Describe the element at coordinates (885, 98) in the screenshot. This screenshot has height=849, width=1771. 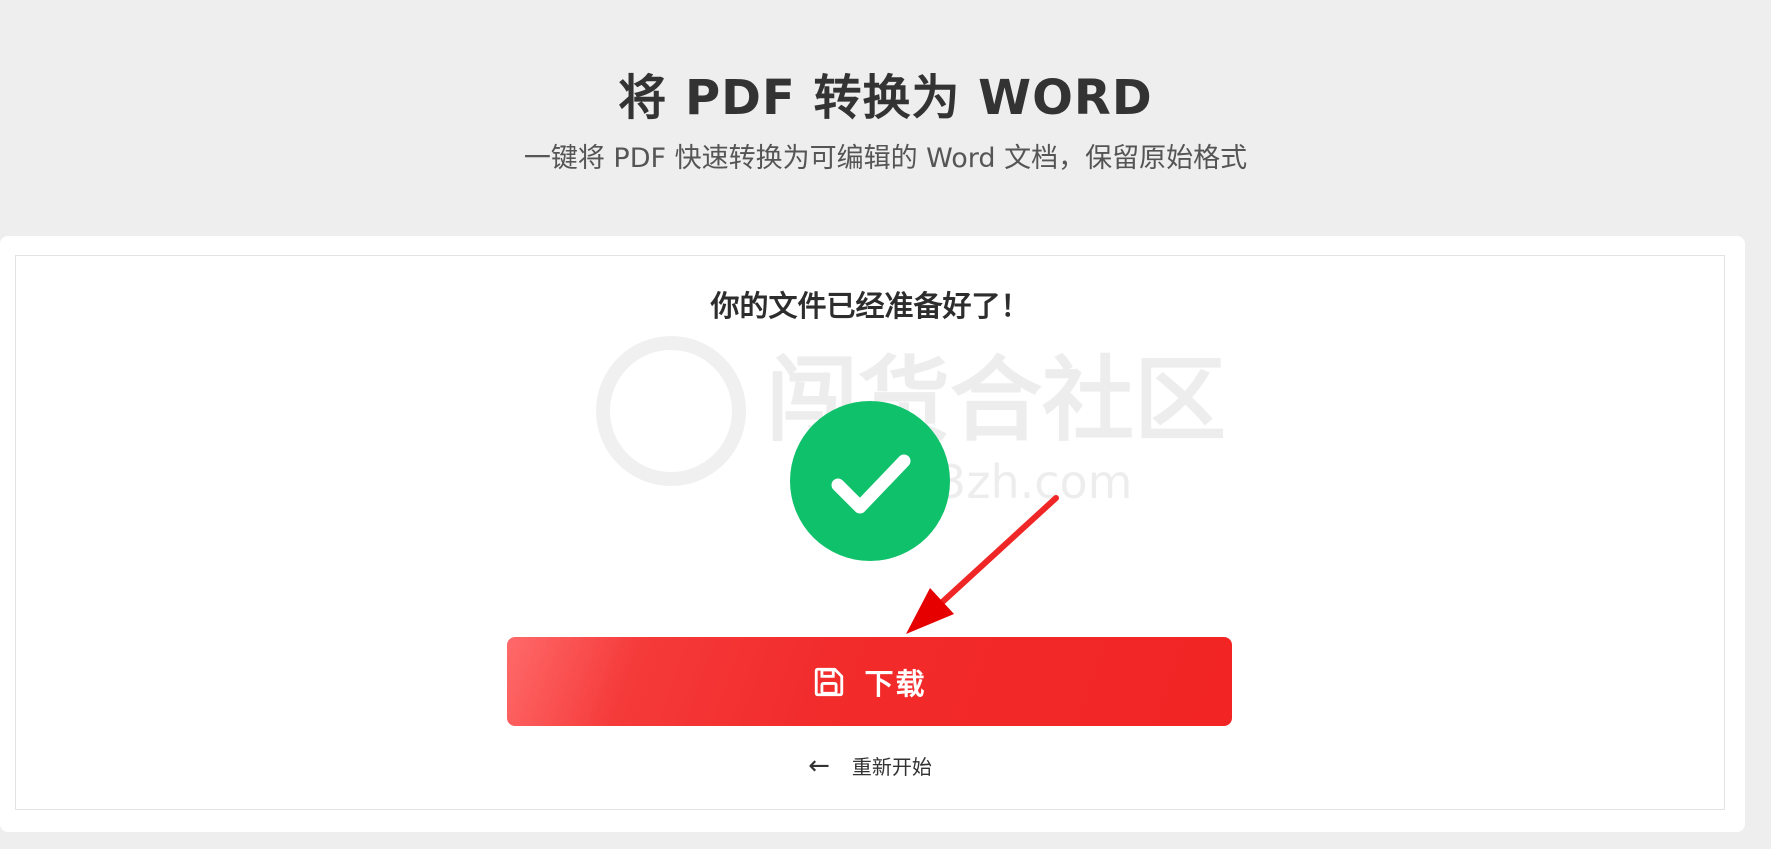
I see `page-title: 将 PDF 转换为 WORD` at that location.